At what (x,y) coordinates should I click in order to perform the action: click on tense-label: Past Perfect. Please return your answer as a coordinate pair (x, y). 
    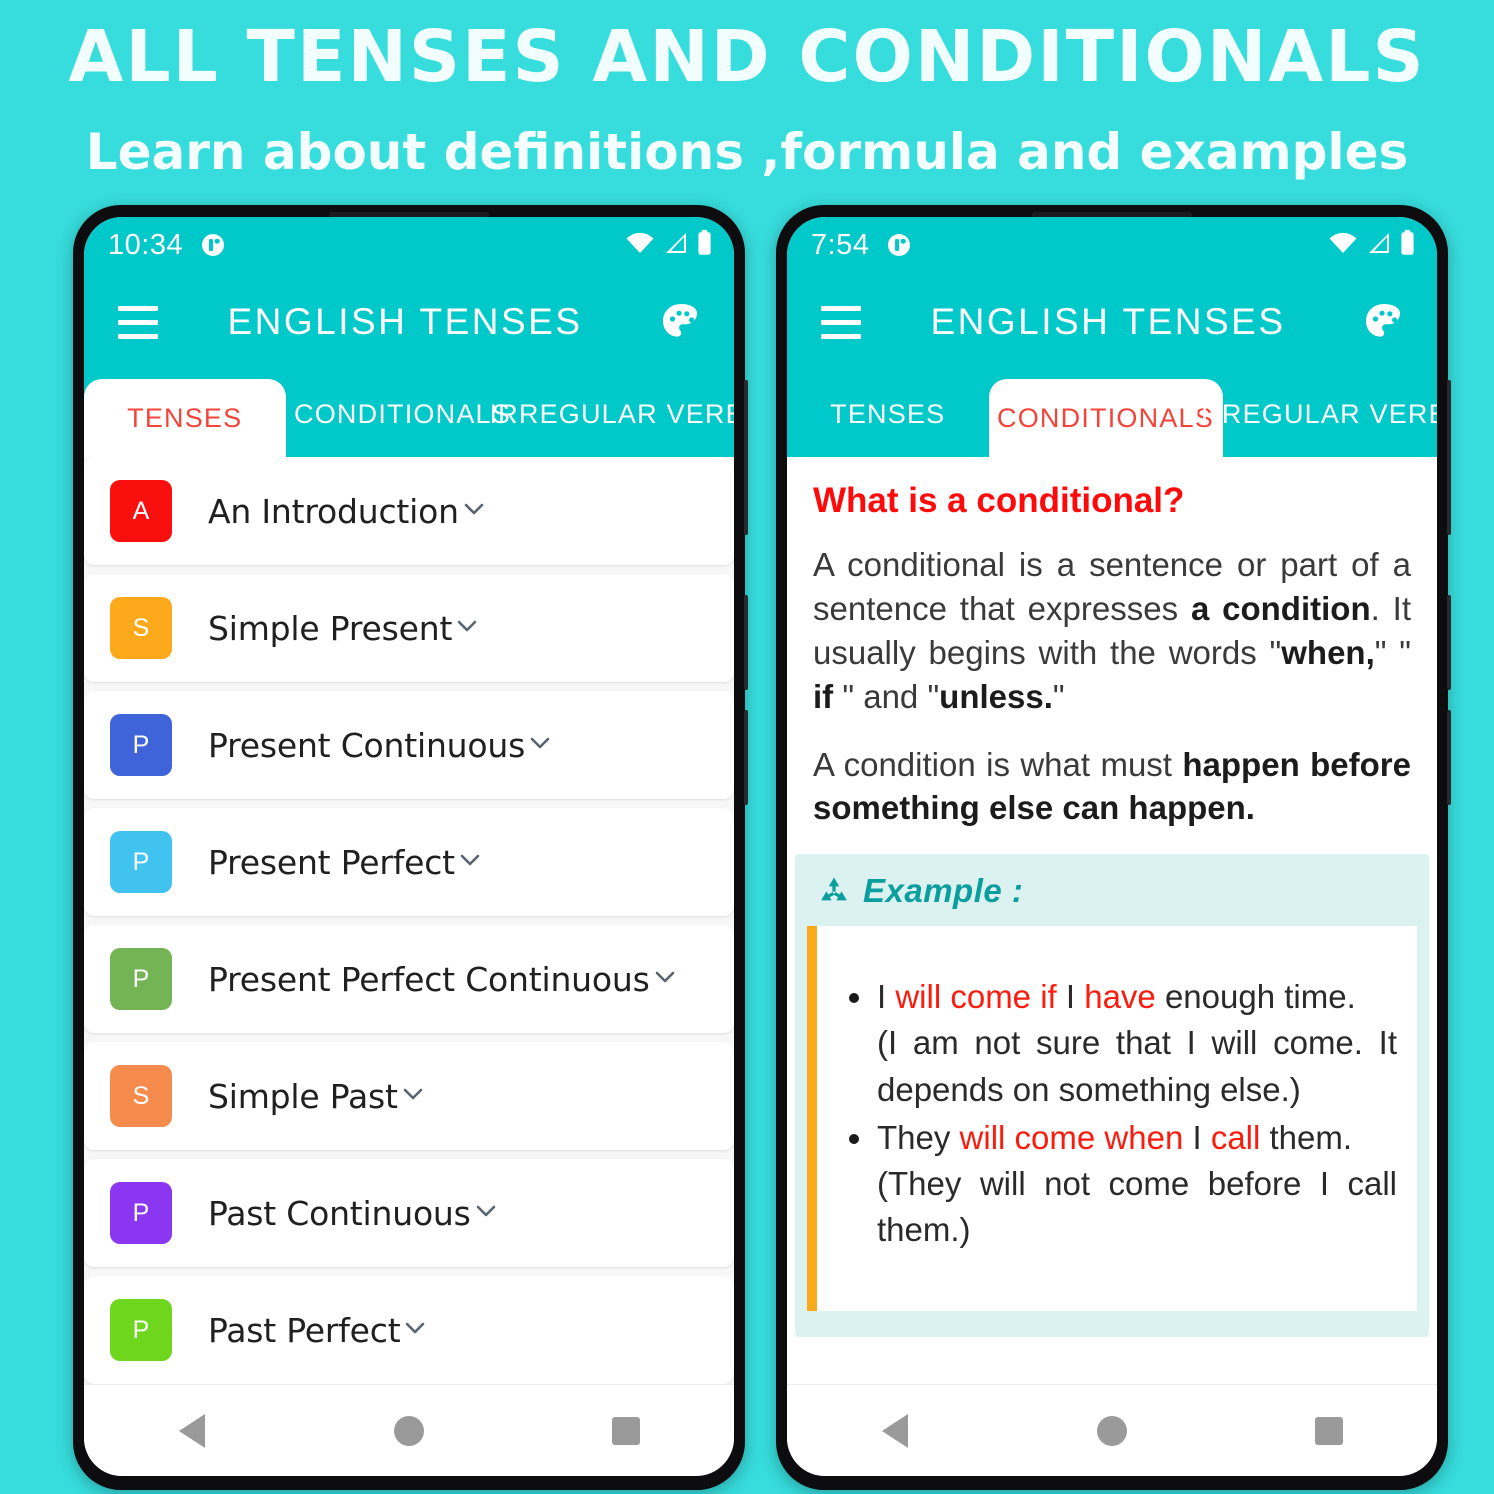
    Looking at the image, I should click on (304, 1330).